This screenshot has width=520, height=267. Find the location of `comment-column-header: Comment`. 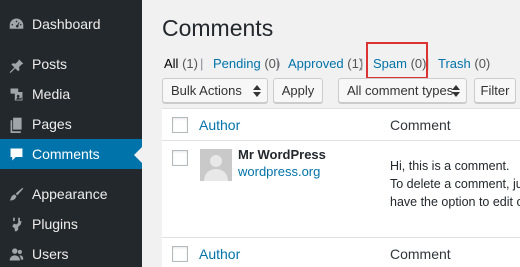

comment-column-header: Comment is located at coordinates (420, 125).